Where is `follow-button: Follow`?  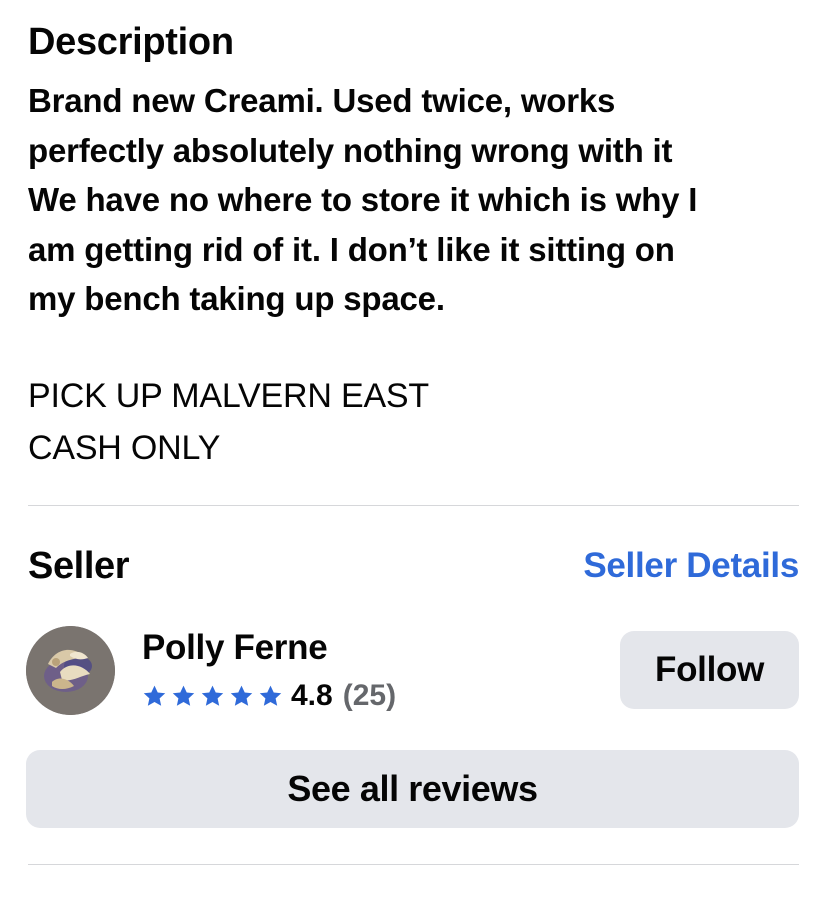
follow-button: Follow is located at coordinates (709, 670).